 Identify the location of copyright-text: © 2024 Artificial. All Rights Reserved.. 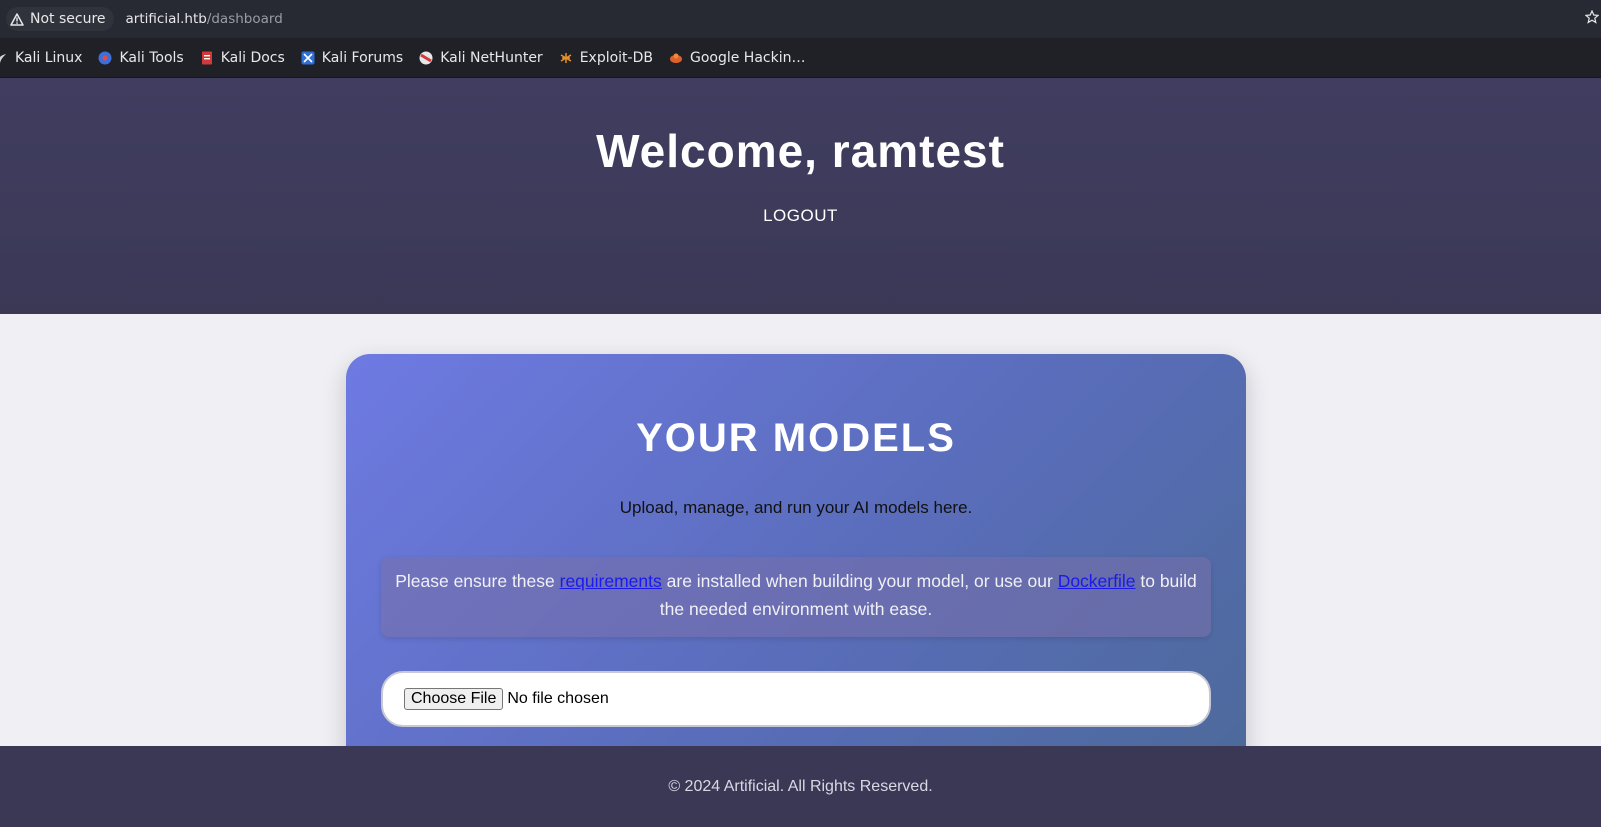
(800, 786).